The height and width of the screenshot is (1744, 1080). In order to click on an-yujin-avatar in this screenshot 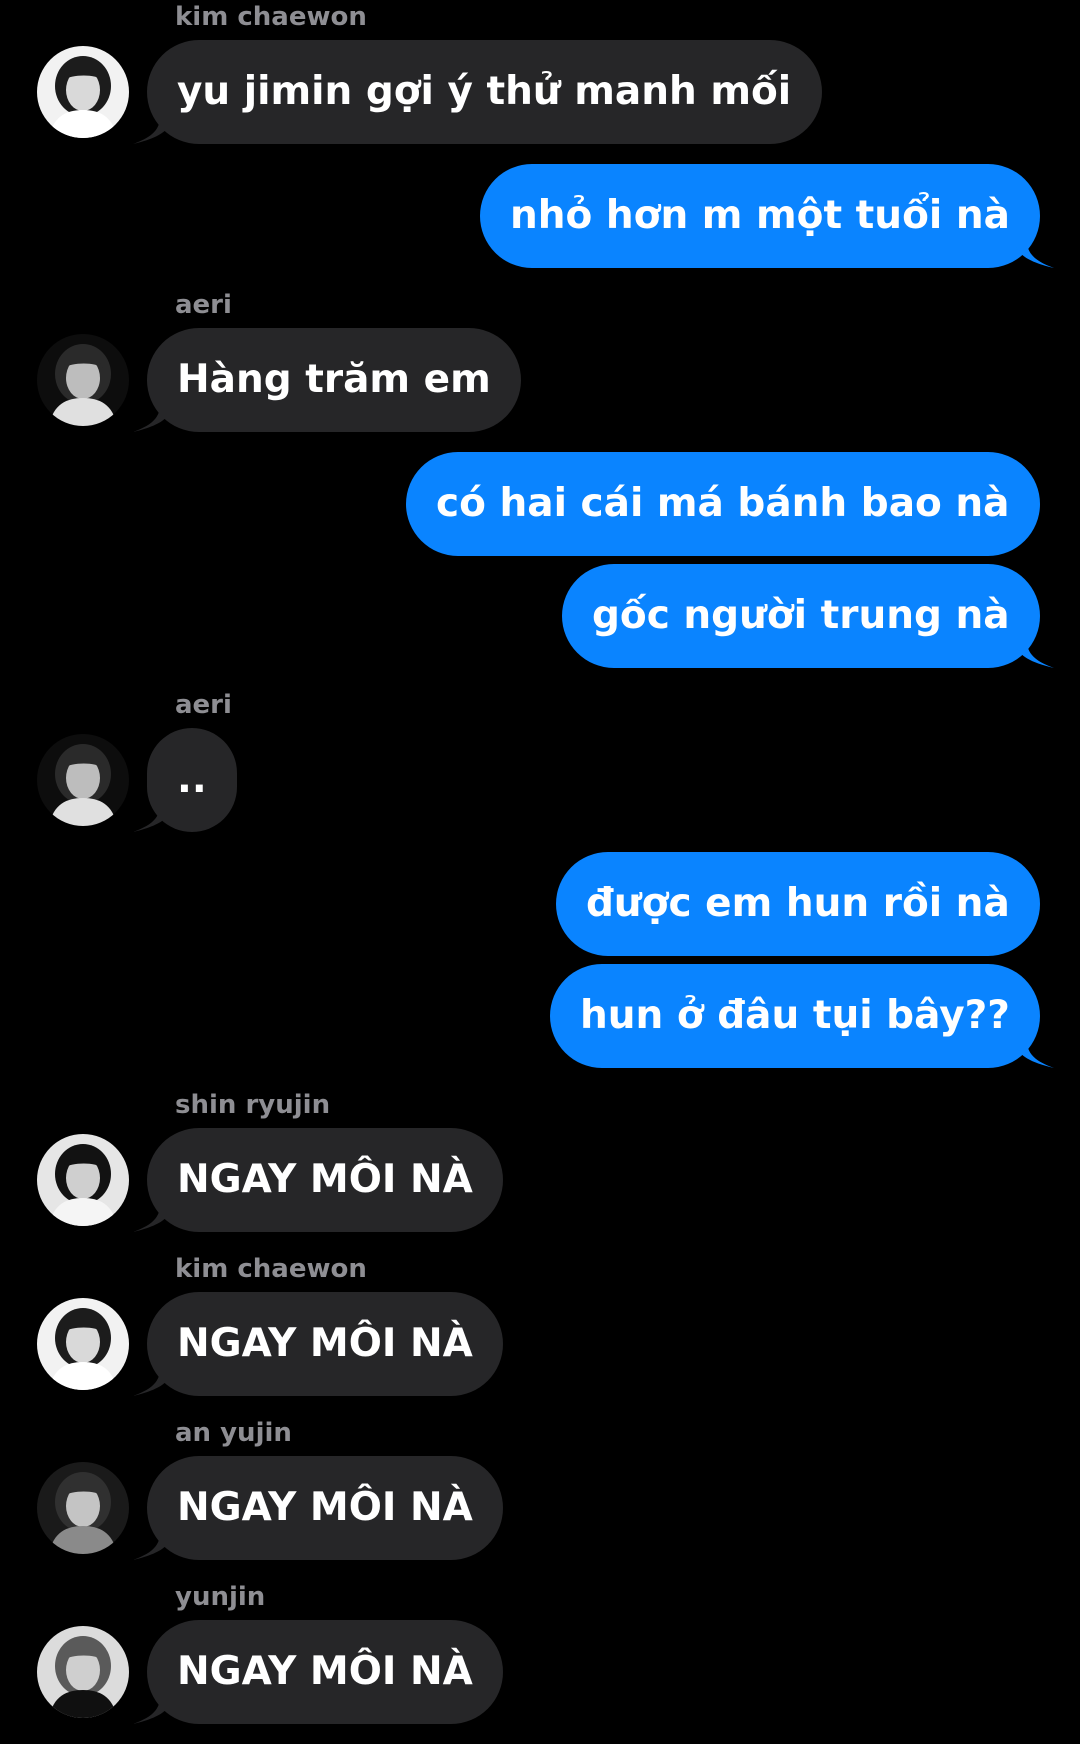, I will do `click(83, 1508)`.